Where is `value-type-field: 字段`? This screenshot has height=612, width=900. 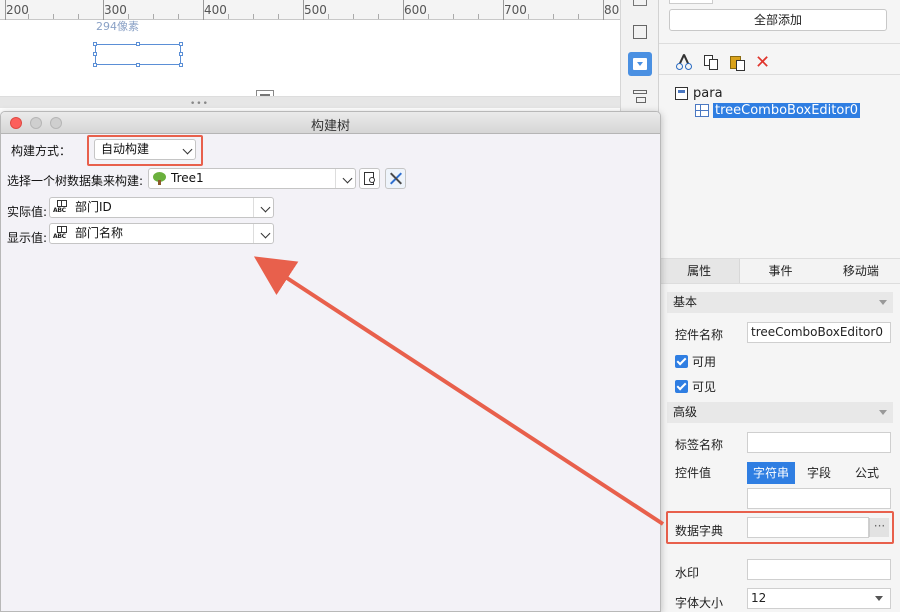 value-type-field: 字段 is located at coordinates (819, 473).